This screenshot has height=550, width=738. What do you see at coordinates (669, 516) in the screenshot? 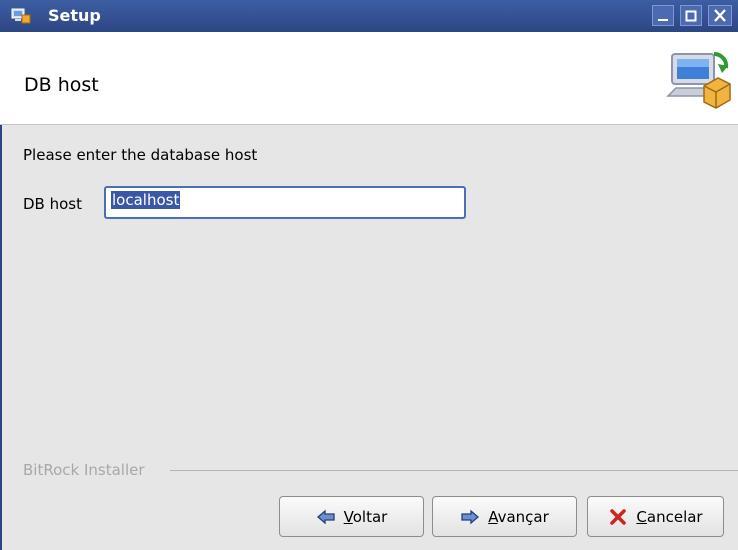
I see `cancel-button-label: Cancelar` at bounding box center [669, 516].